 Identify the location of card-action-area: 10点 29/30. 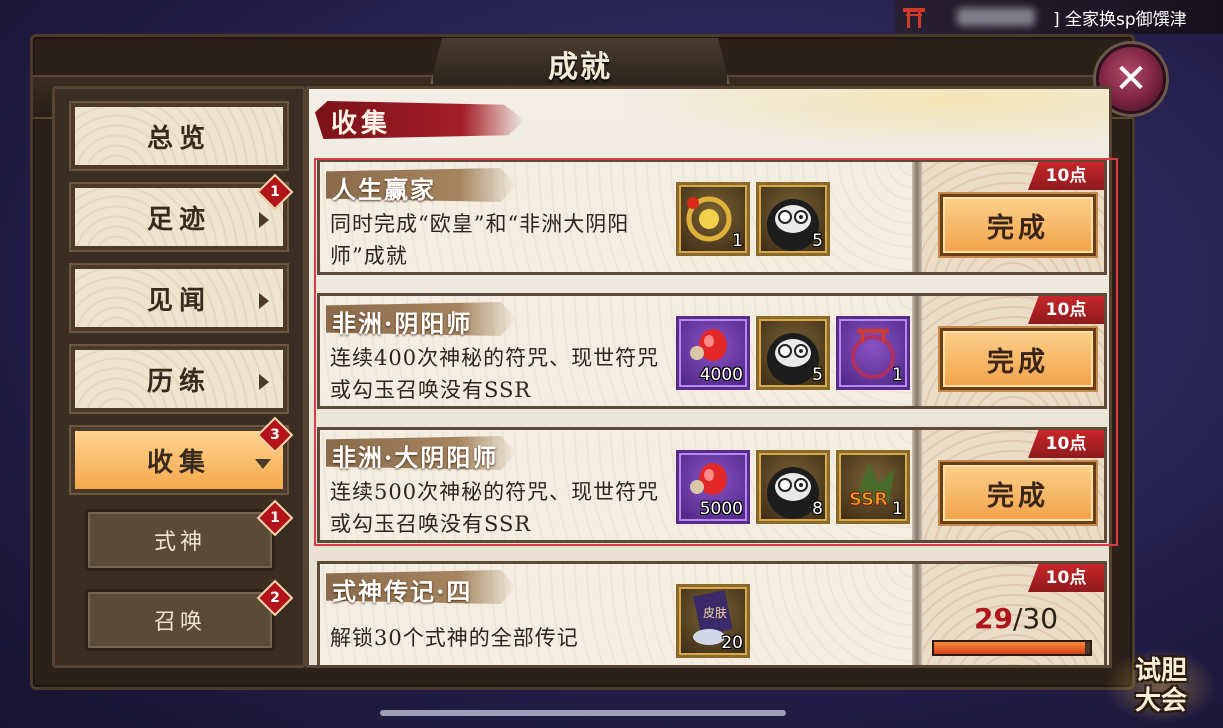
(1013, 614).